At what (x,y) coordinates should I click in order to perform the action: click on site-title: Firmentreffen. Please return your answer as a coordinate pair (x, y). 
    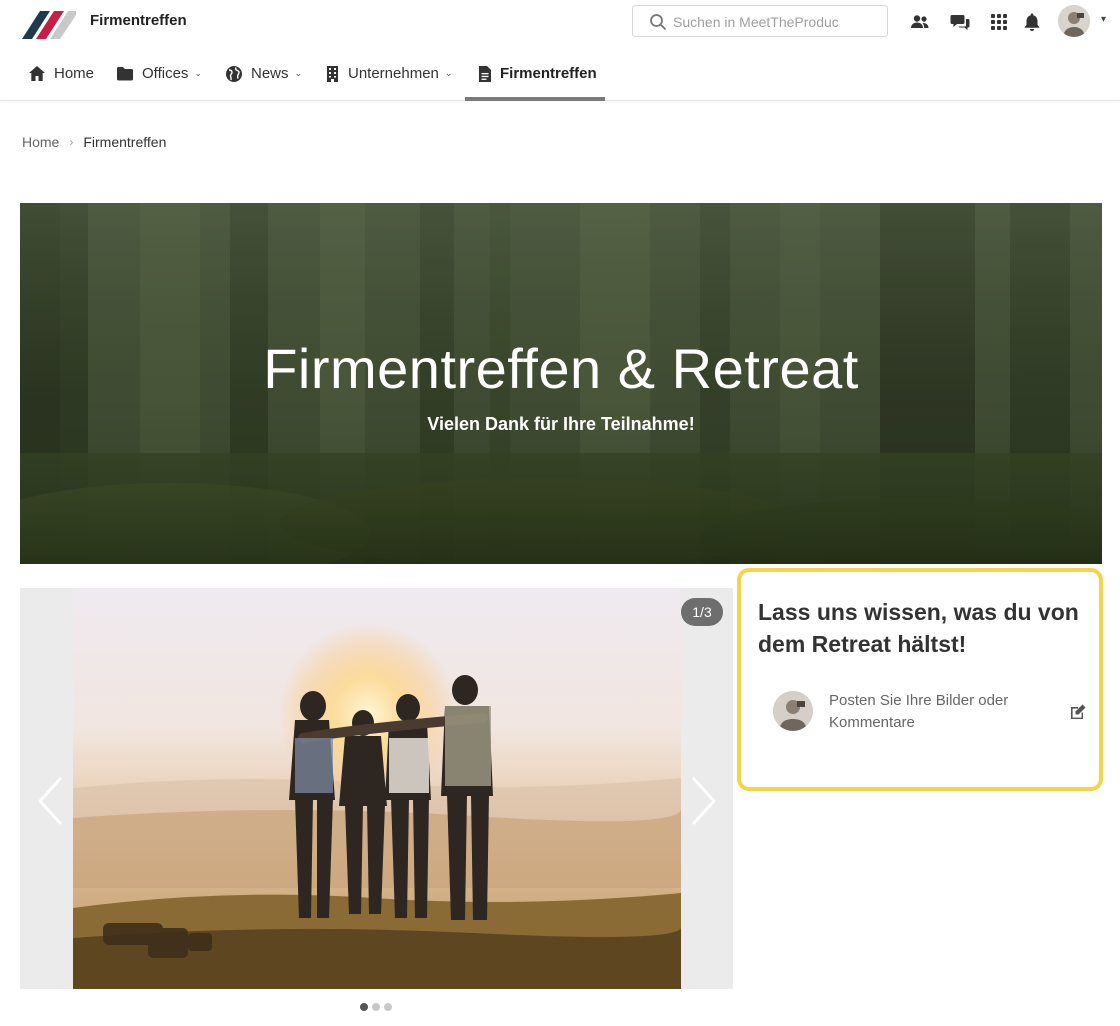
    Looking at the image, I should click on (138, 20).